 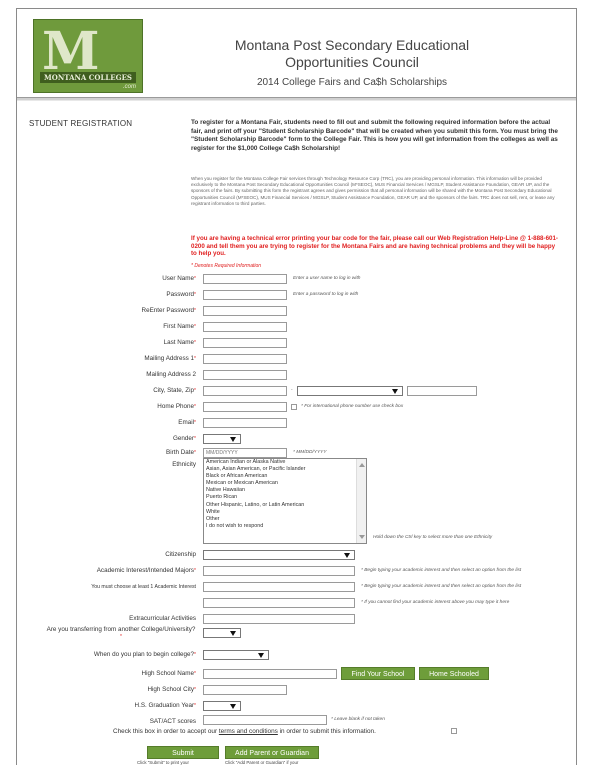 I want to click on ethnicity-option: White, so click(x=285, y=512).